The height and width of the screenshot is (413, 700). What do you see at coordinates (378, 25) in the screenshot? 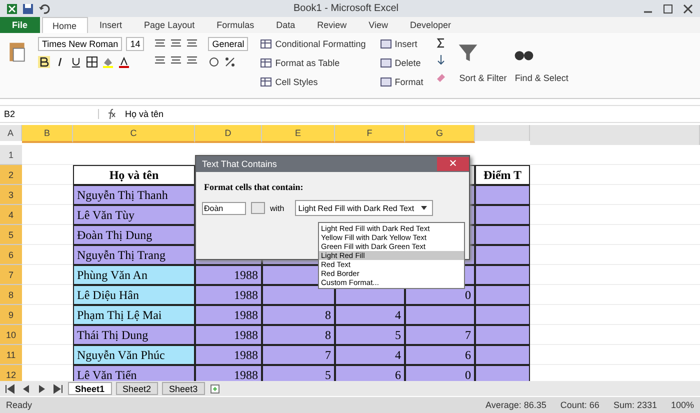
I see `ribbon-tab: View` at bounding box center [378, 25].